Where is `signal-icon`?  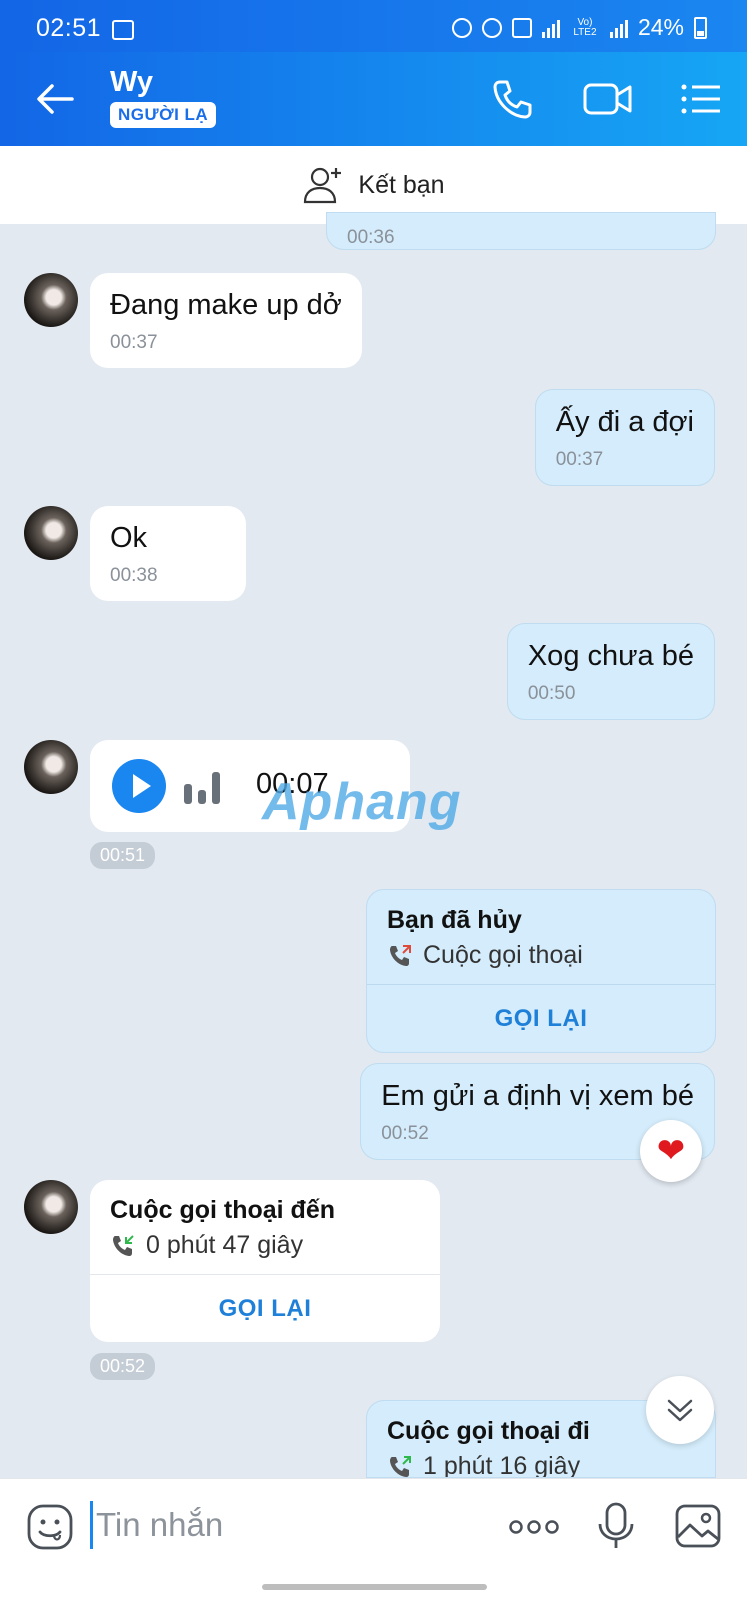 signal-icon is located at coordinates (618, 28).